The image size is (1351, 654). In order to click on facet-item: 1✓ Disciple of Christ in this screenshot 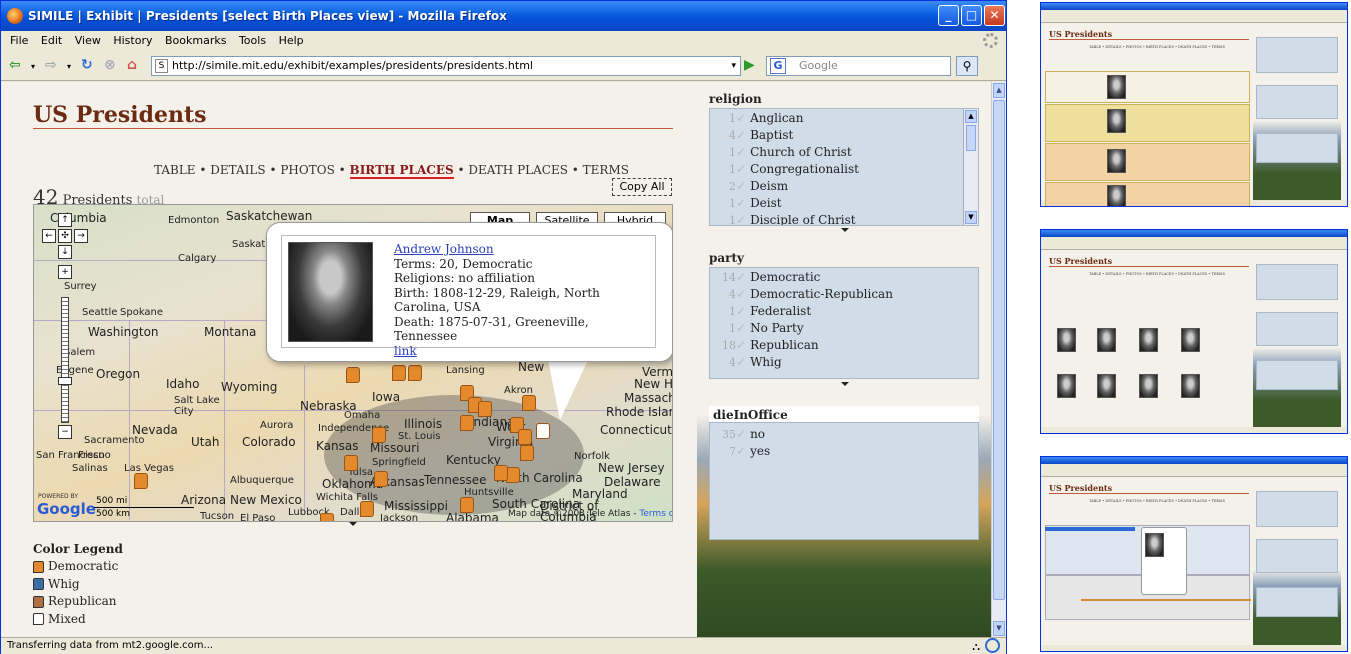, I will do `click(783, 219)`.